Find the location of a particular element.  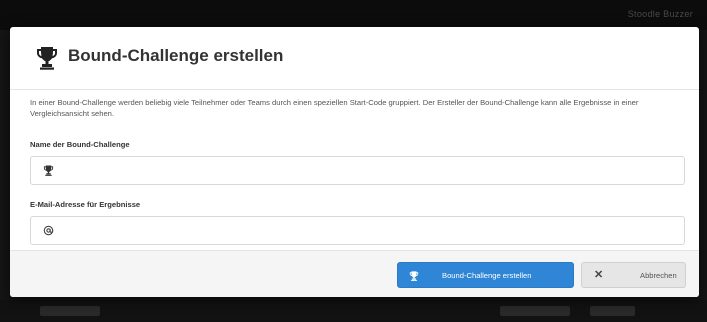

challenge-name-label: Name der Bound-Challenge is located at coordinates (80, 144).